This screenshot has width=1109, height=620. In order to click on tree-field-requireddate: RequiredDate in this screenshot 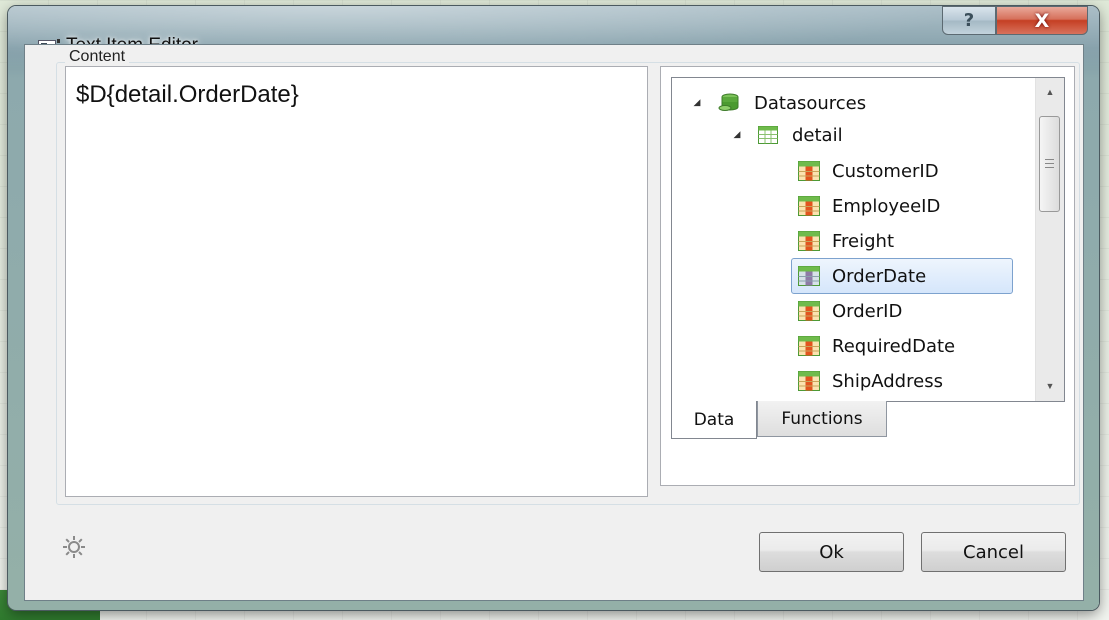, I will do `click(876, 346)`.